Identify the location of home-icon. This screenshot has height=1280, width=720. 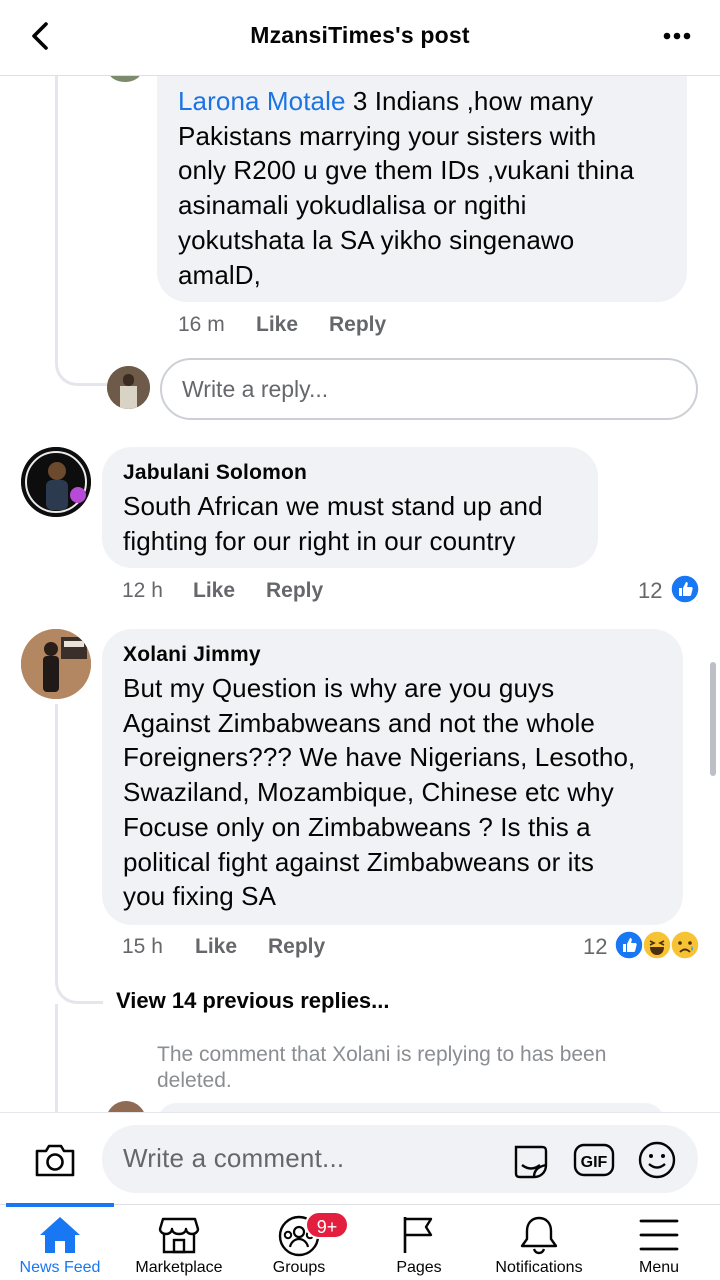
(60, 1235).